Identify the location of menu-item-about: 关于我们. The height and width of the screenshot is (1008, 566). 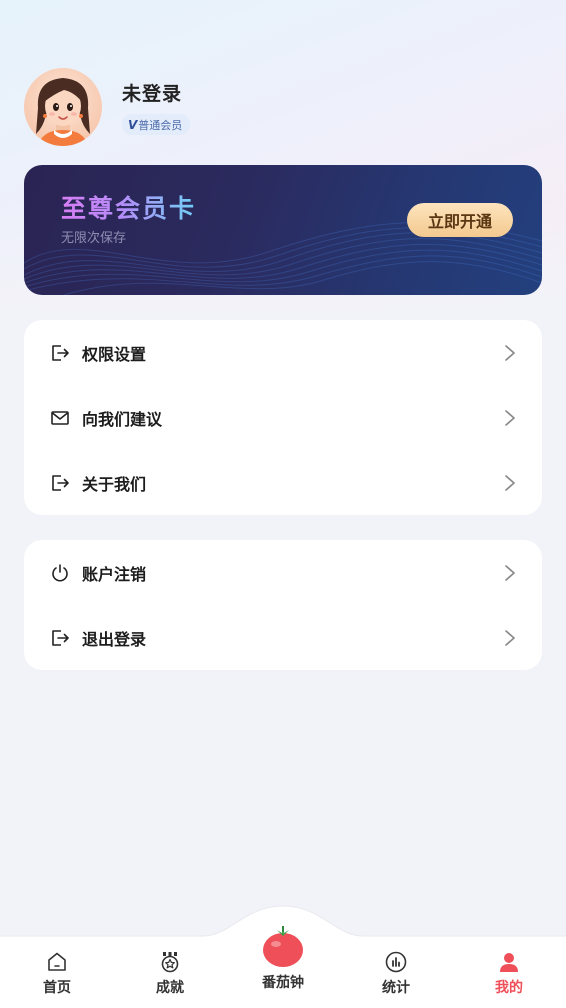
(283, 482).